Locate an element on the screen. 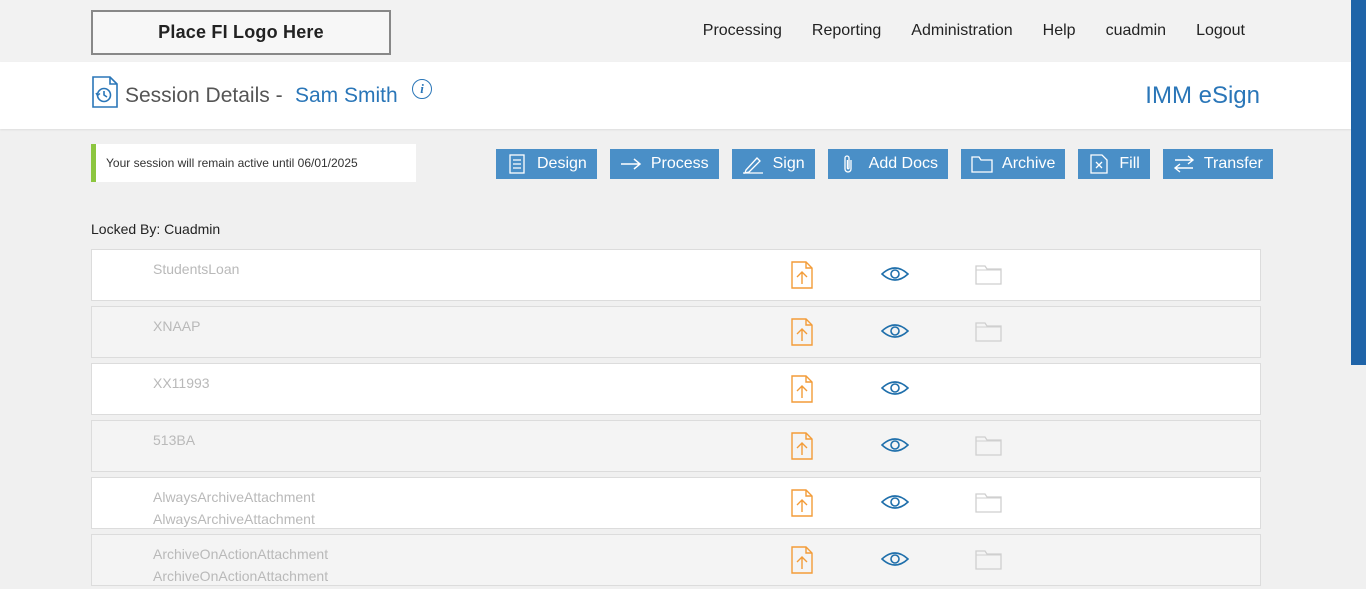 The image size is (1366, 589). document-names: StudentsLoan is located at coordinates (196, 269).